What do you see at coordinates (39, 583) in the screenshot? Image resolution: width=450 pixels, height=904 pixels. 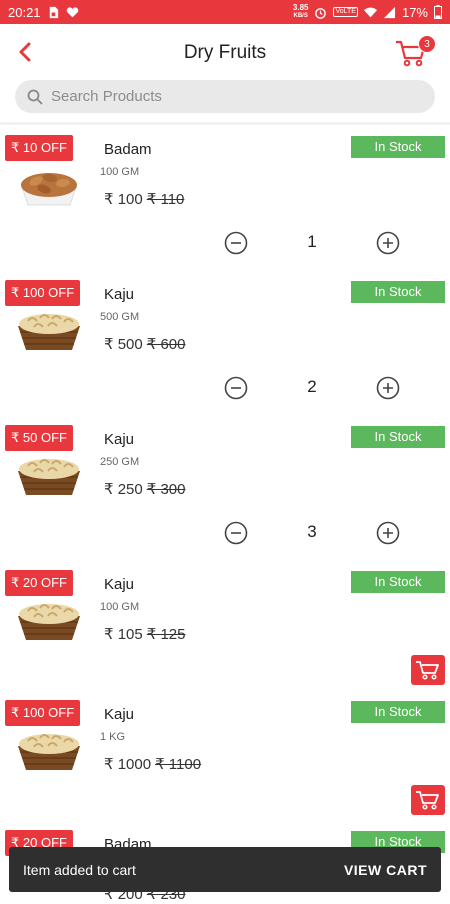 I see `offer-badge: ₹ 20 OFF` at bounding box center [39, 583].